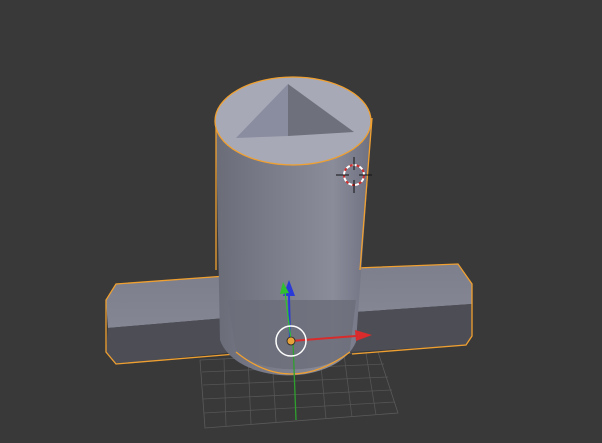 This screenshot has height=443, width=602. Describe the element at coordinates (291, 341) in the screenshot. I see `object-origin-icon` at that location.